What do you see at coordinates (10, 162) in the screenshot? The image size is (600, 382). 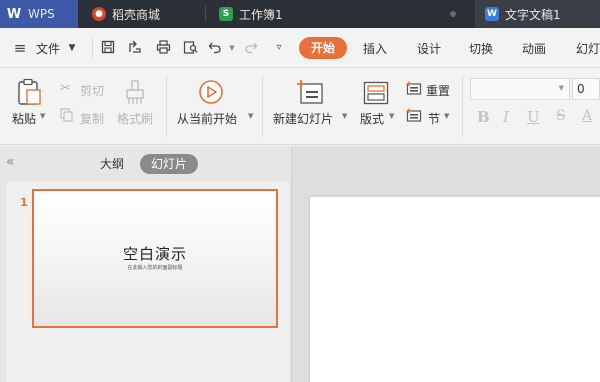 I see `collapse-panel-icon: «` at bounding box center [10, 162].